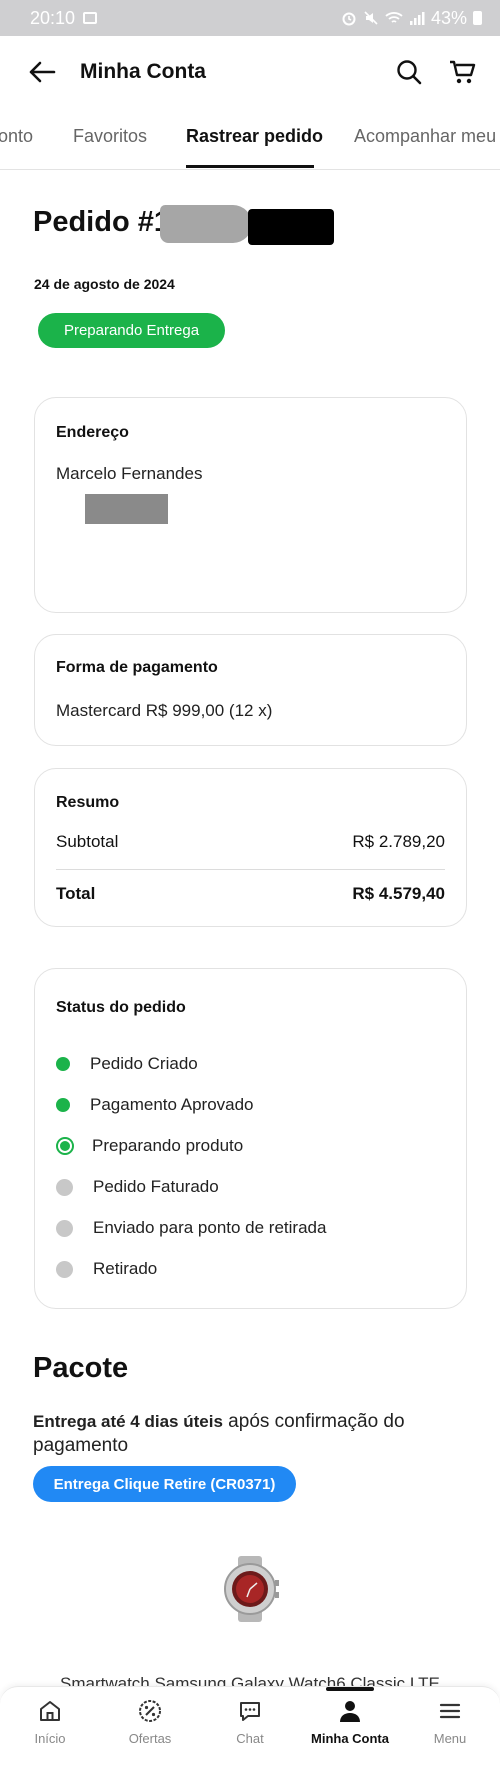 Image resolution: width=500 pixels, height=1770 pixels. Describe the element at coordinates (477, 18) in the screenshot. I see `battery-icon` at that location.